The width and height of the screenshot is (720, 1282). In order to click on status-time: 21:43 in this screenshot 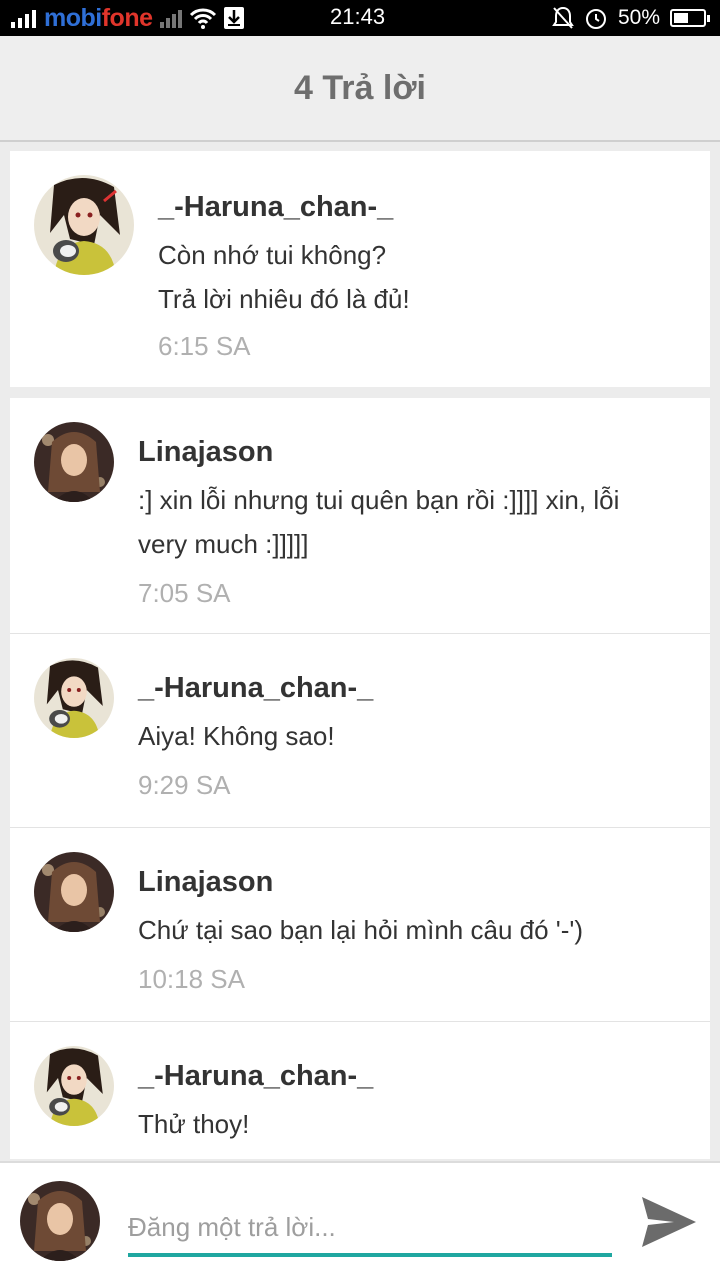, I will do `click(358, 16)`.